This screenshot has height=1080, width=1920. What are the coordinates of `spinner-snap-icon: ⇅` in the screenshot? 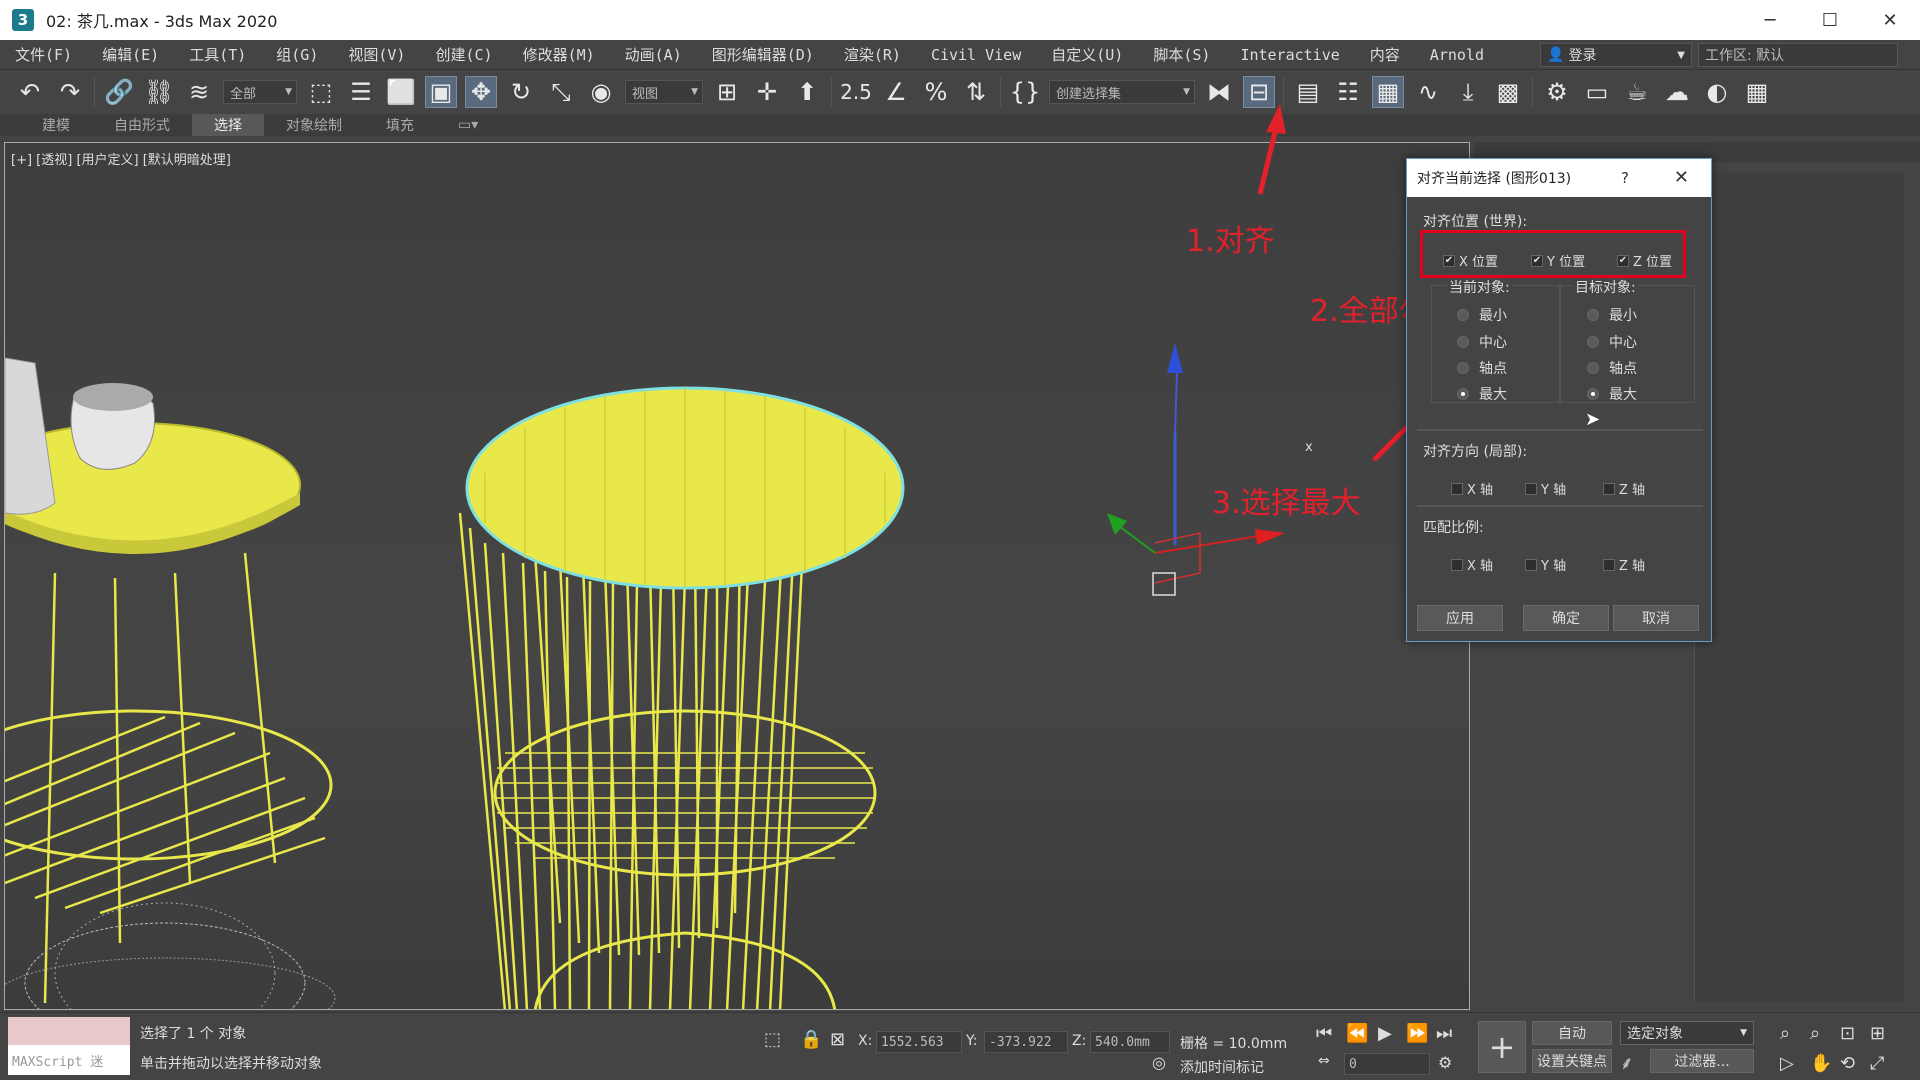 It's located at (976, 92).